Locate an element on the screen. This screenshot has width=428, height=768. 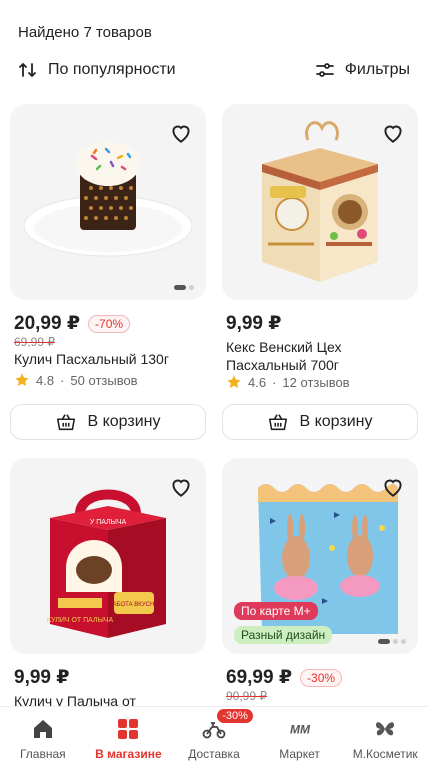
rating: 4.6 · 12 отзывов is located at coordinates (288, 382).